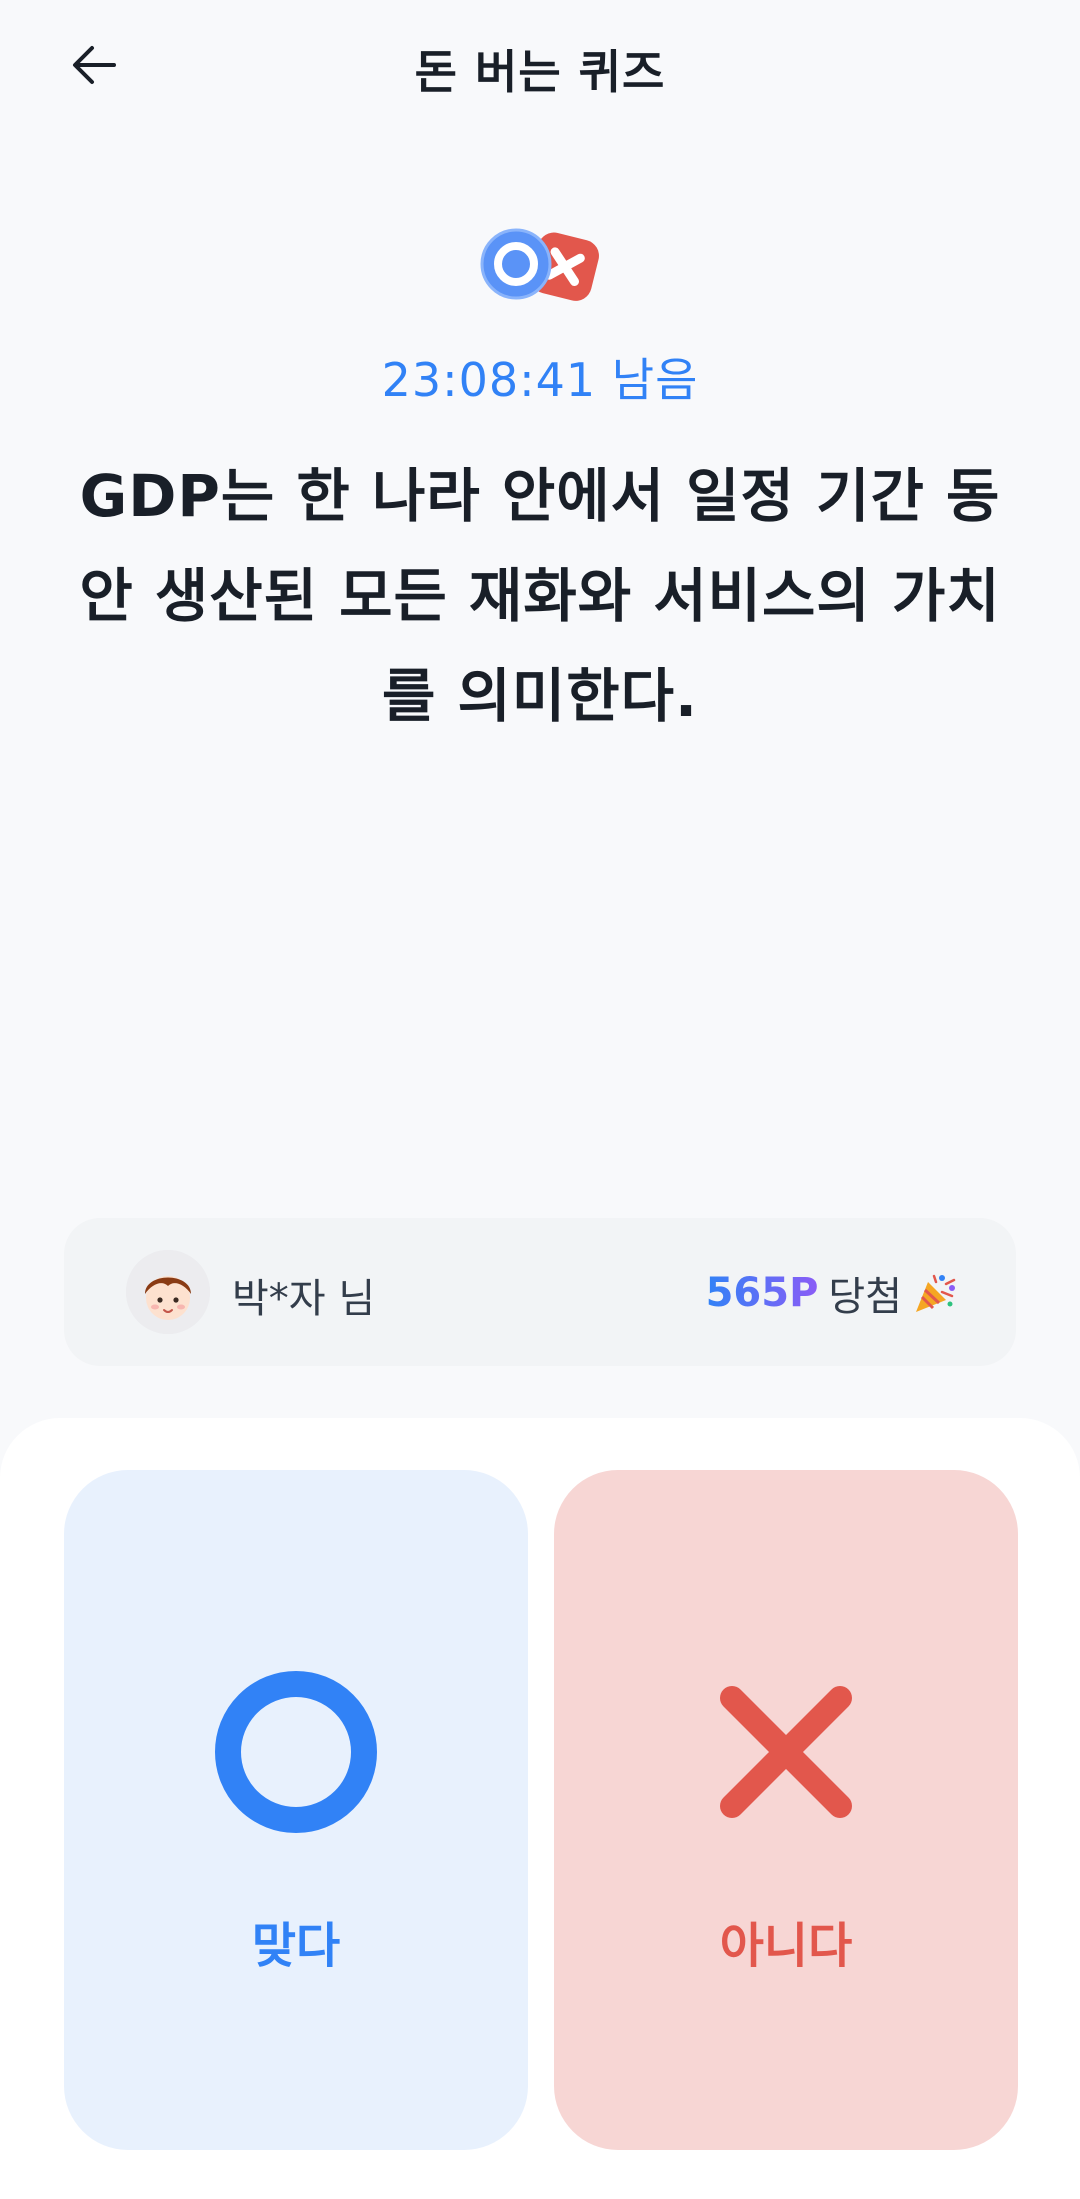 Image resolution: width=1080 pixels, height=2199 pixels. Describe the element at coordinates (762, 1293) in the screenshot. I see `prize-points: 565P` at that location.